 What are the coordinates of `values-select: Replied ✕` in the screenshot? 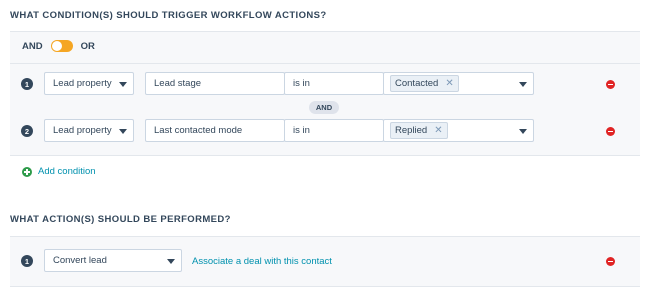 It's located at (458, 130).